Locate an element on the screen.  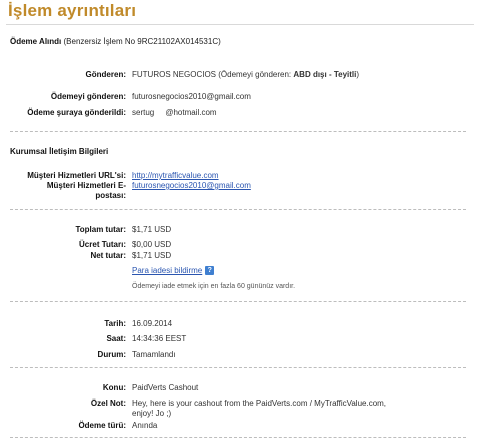
recipient-email-value: sertug @hotmail.com is located at coordinates (174, 112).